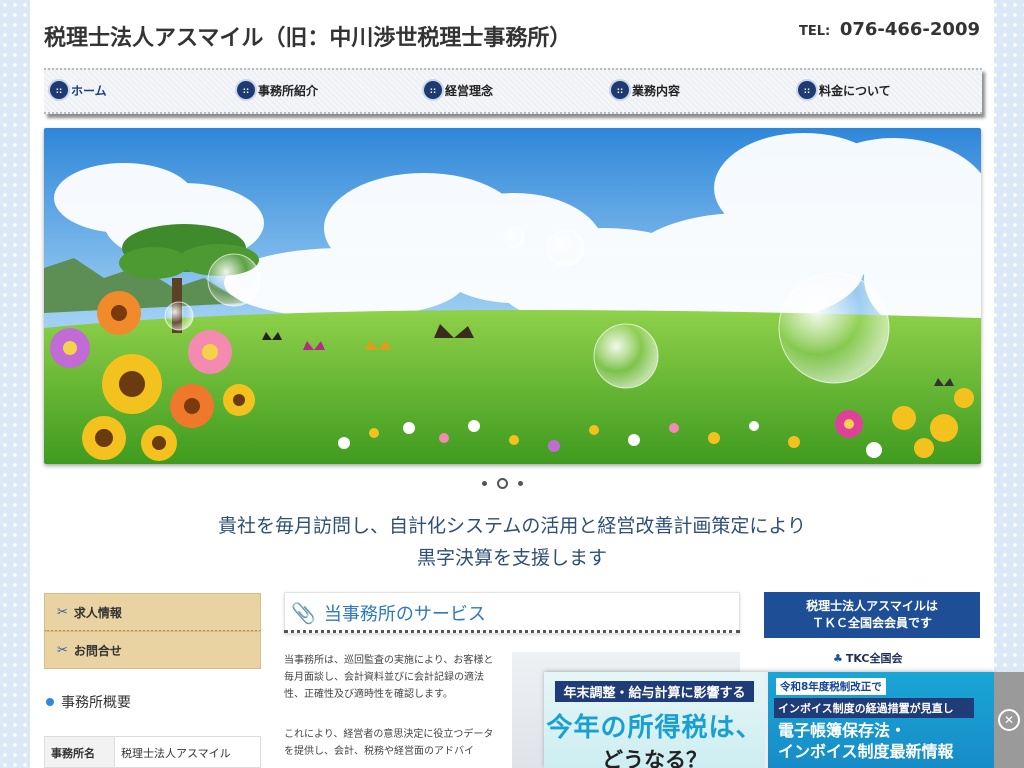 This screenshot has width=1024, height=768. I want to click on slider-dot-active, so click(502, 483).